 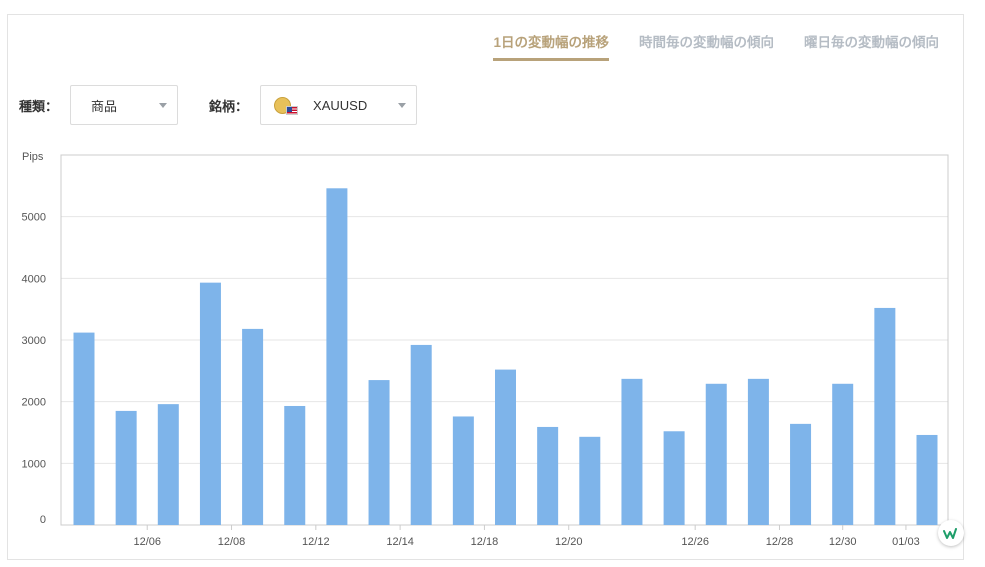 I want to click on y-tick-label: 3000, so click(x=34, y=341).